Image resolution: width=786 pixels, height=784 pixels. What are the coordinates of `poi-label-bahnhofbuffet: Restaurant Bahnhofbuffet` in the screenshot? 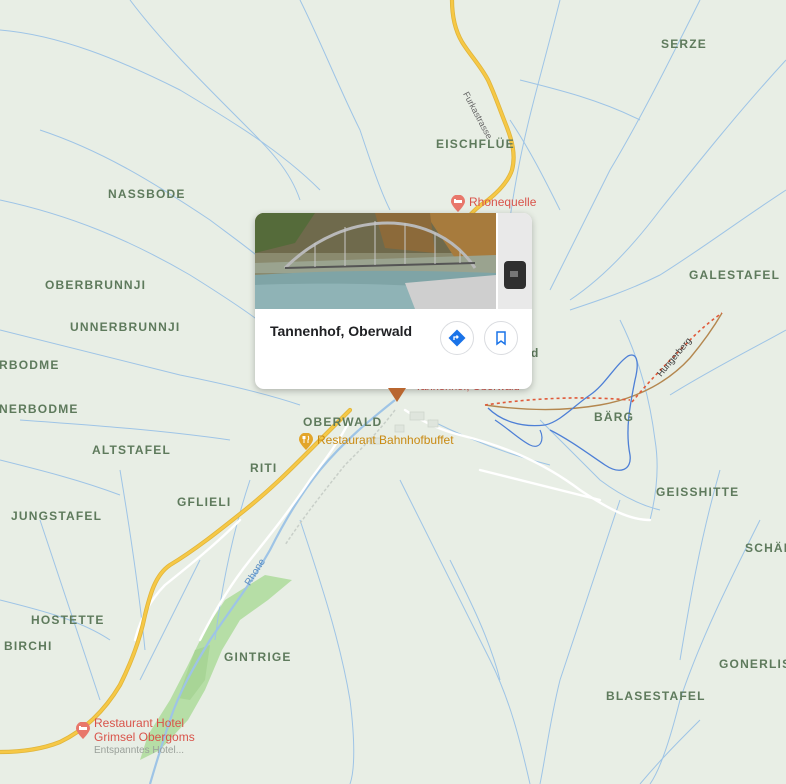 It's located at (385, 440).